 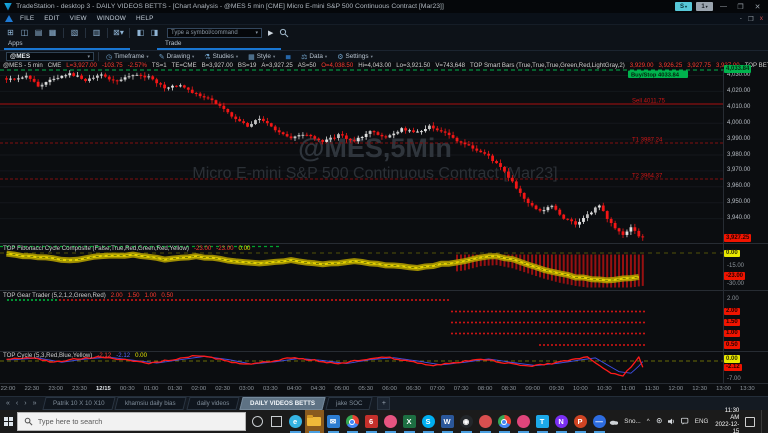 I want to click on time-tick: 12/15, so click(x=103, y=389).